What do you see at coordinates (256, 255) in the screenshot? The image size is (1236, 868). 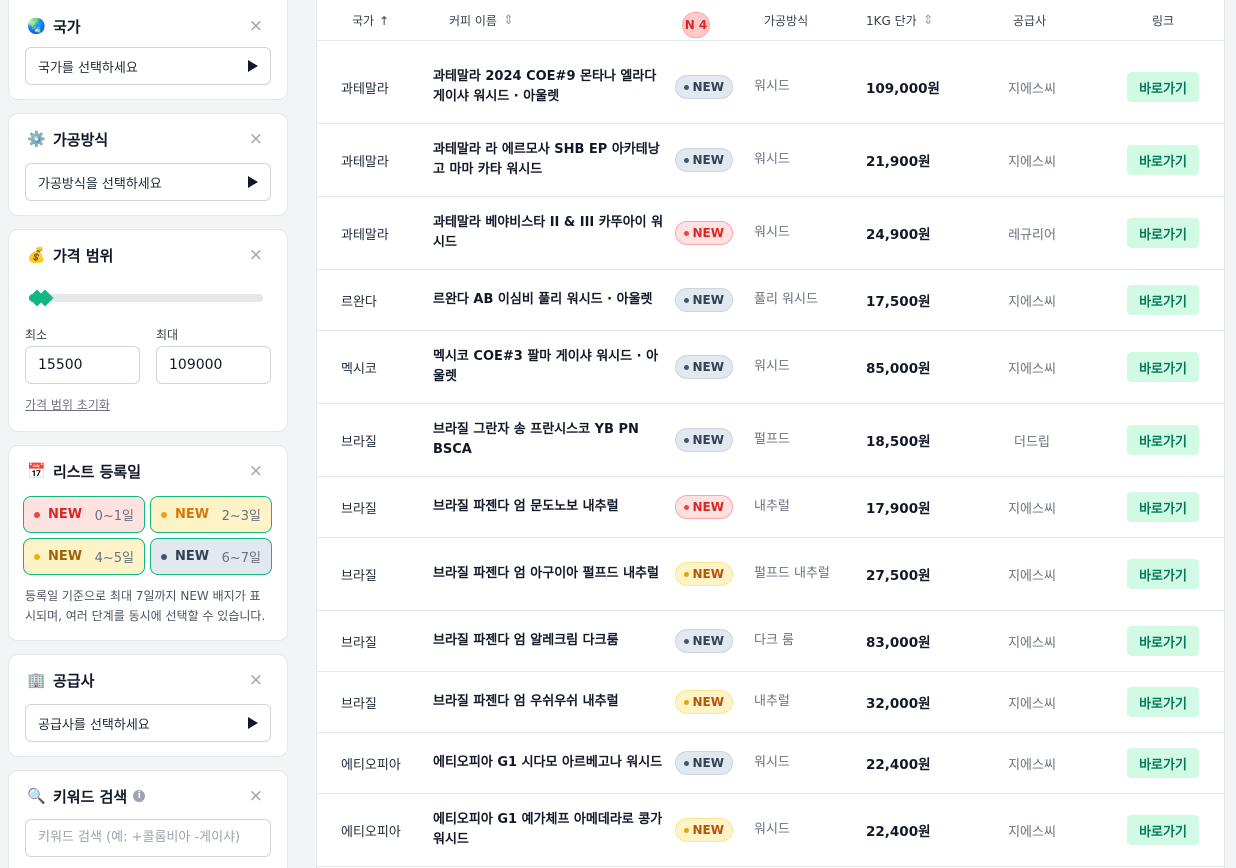 I see `price-filter-close-icon: ×` at bounding box center [256, 255].